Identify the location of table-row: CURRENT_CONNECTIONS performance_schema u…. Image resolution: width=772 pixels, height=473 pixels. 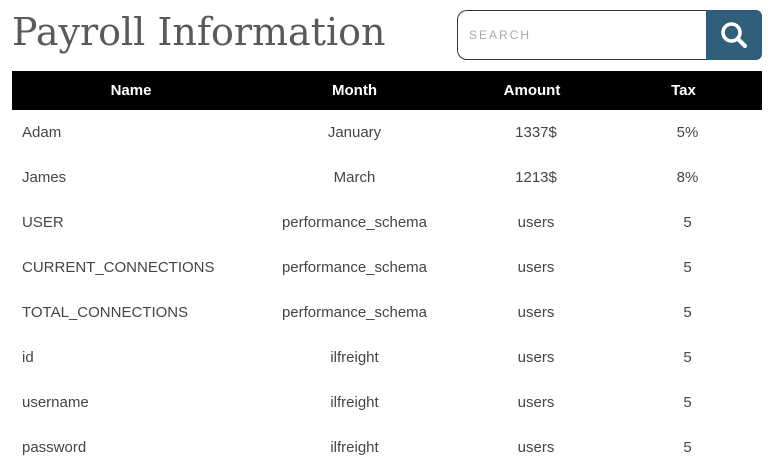
(387, 267).